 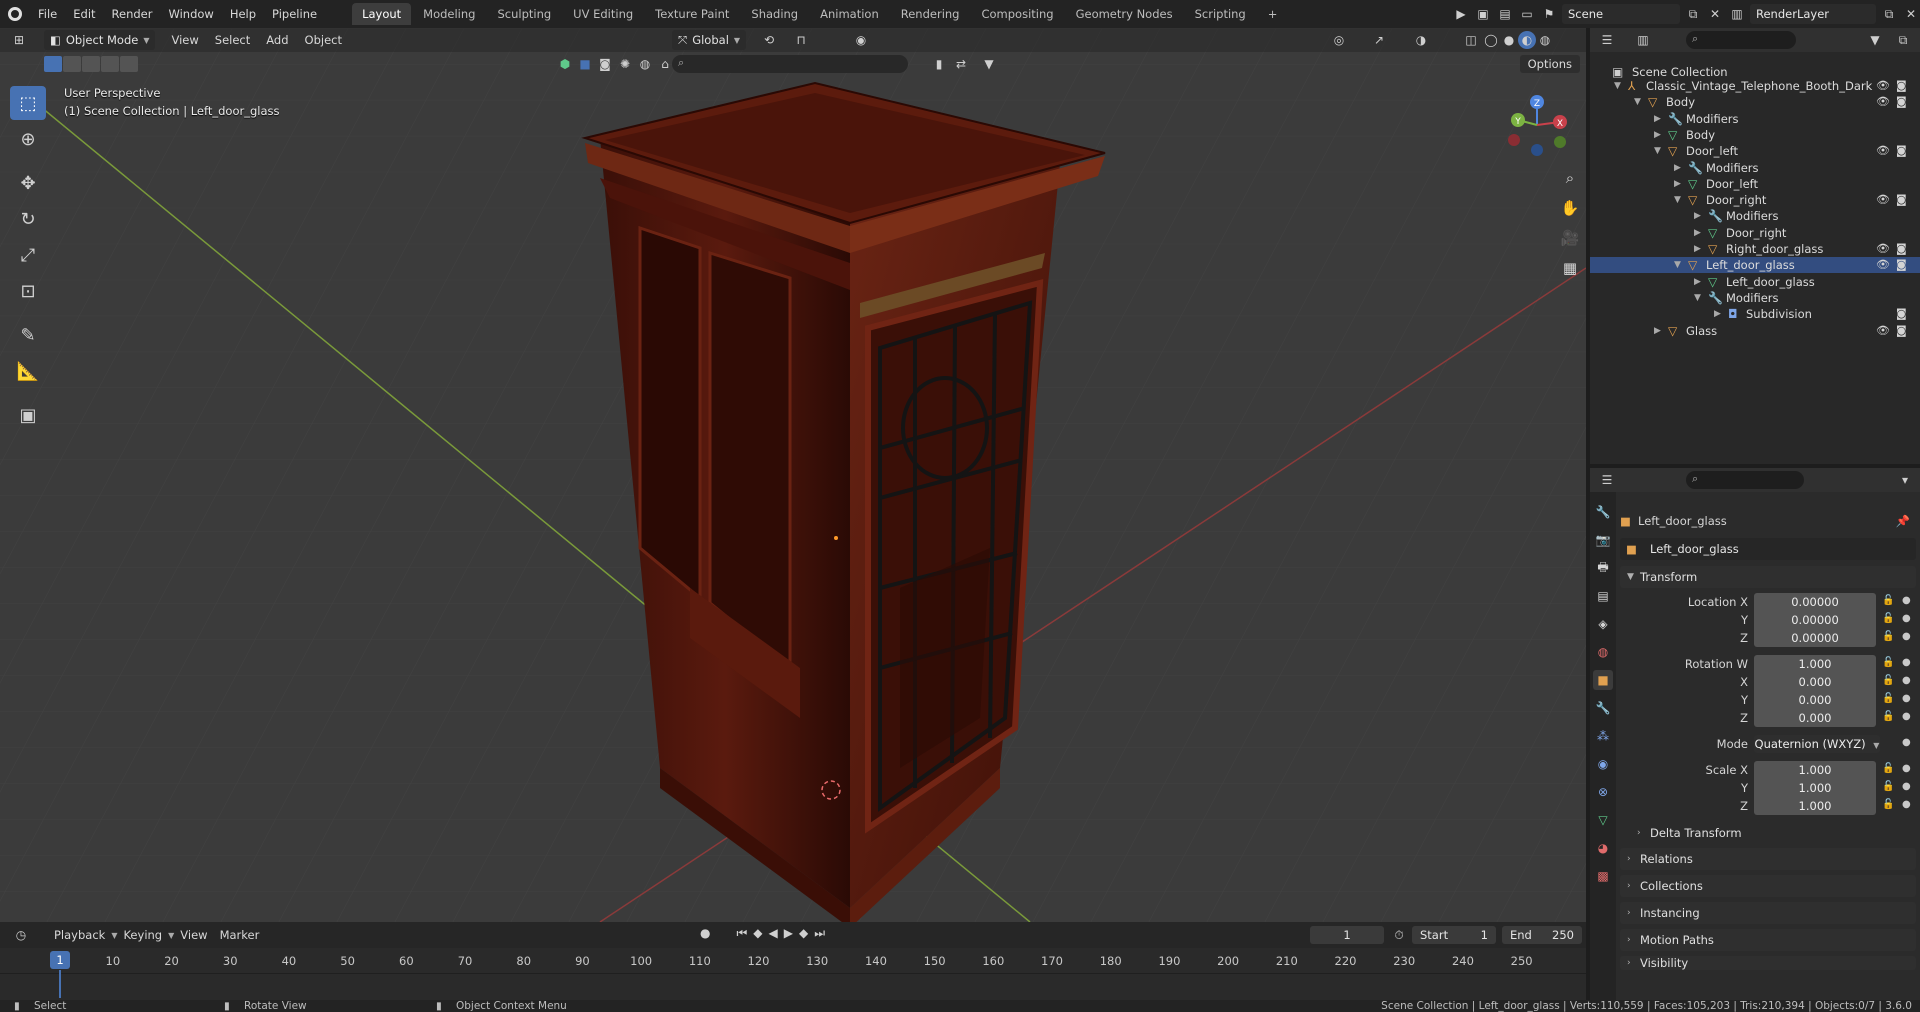 I want to click on tab-shading: Shading, so click(x=774, y=14).